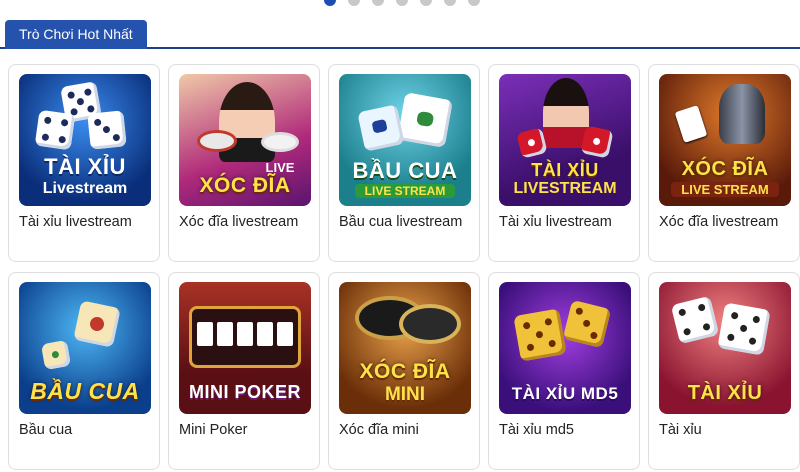  What do you see at coordinates (405, 348) in the screenshot?
I see `game-thumbnail: XÓC ĐĨA MINI` at bounding box center [405, 348].